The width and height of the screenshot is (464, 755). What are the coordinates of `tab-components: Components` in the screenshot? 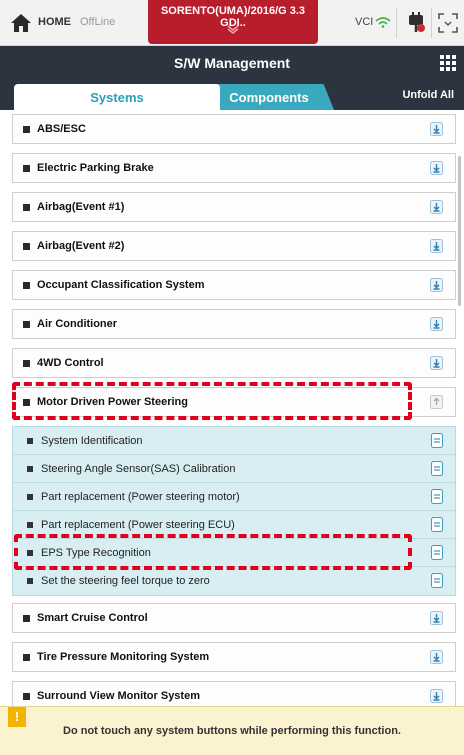 It's located at (269, 97).